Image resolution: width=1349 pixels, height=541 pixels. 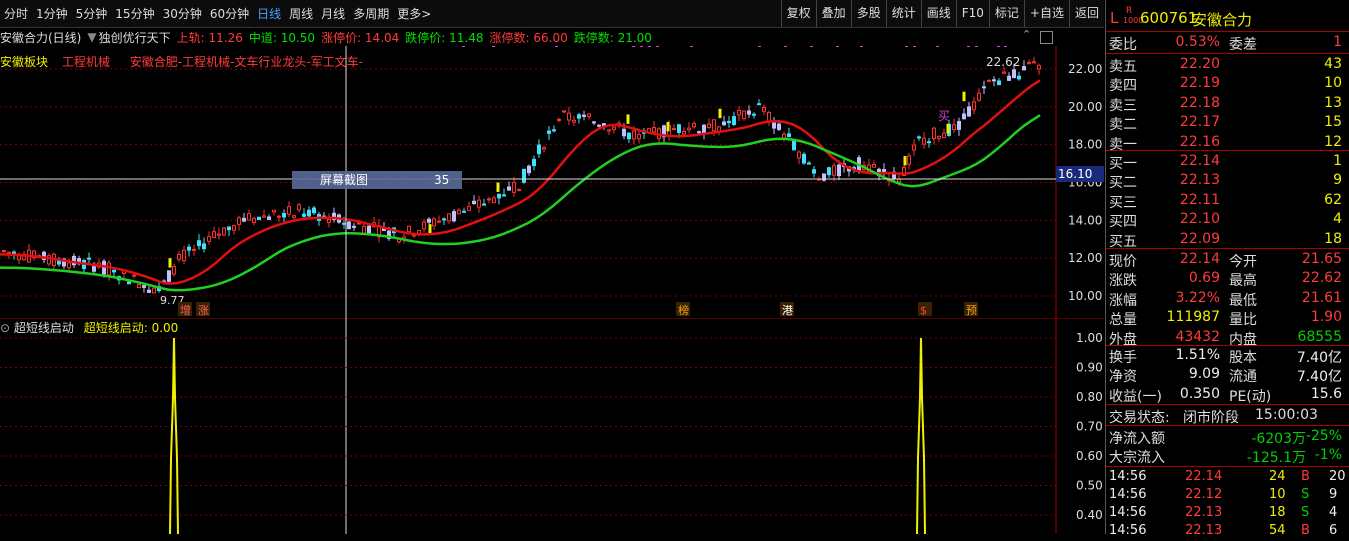 What do you see at coordinates (972, 13) in the screenshot?
I see `tool-button: F10` at bounding box center [972, 13].